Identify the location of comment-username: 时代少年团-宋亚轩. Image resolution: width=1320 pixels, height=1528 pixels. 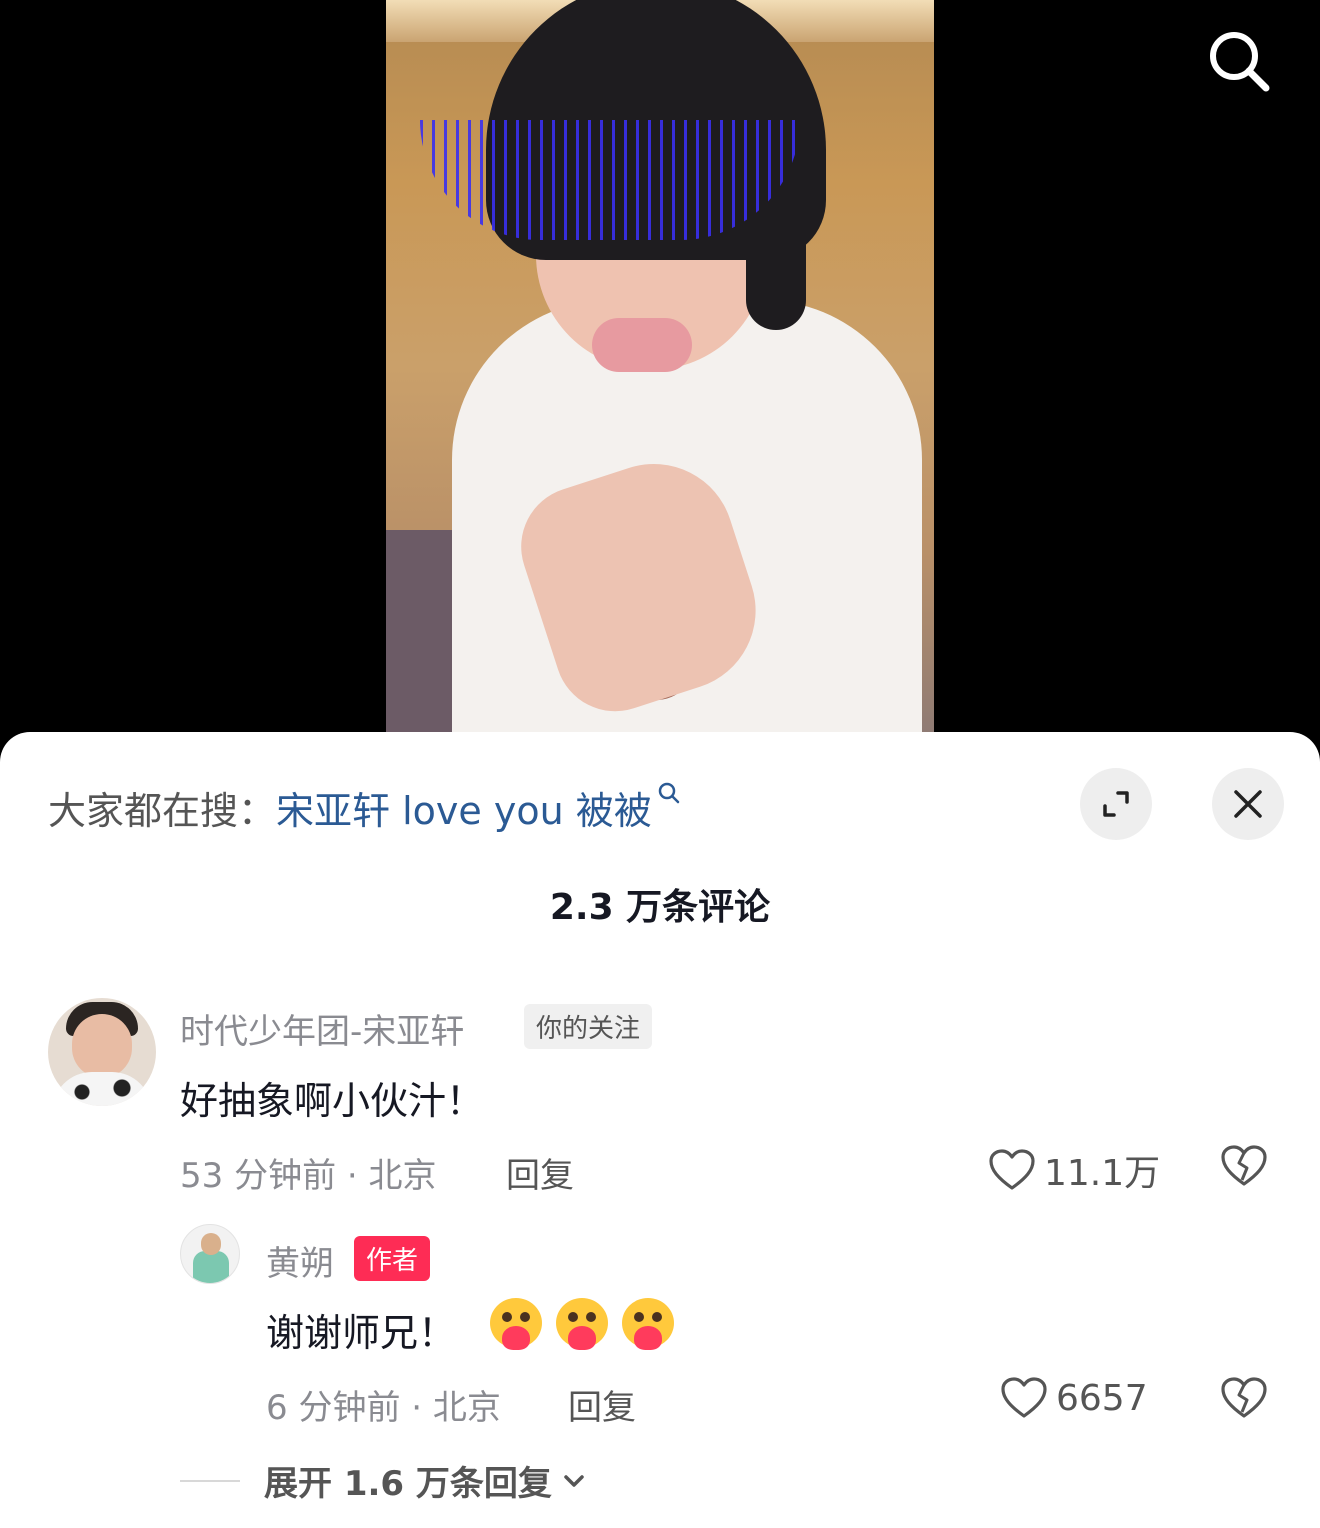
(322, 1028).